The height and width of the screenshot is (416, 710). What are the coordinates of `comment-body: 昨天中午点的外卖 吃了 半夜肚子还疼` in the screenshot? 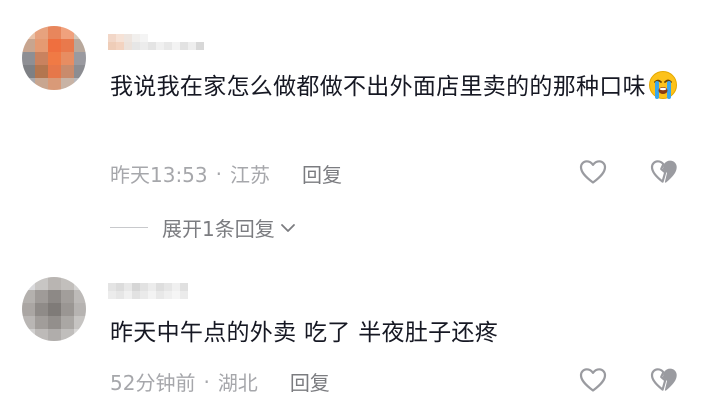 It's located at (304, 333).